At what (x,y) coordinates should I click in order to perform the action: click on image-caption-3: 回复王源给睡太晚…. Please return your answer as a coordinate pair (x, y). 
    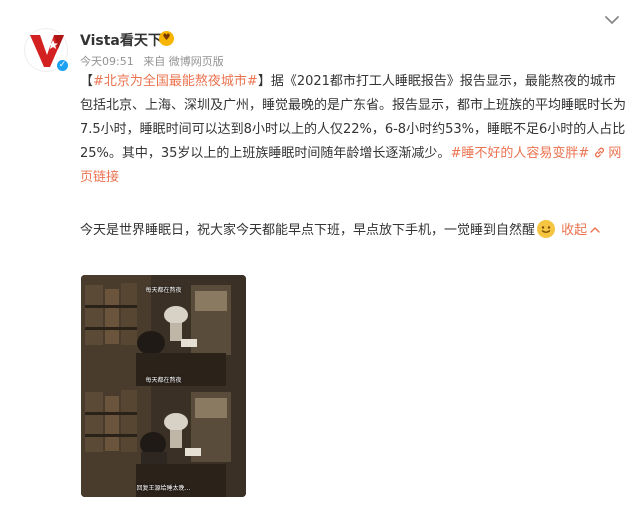
    Looking at the image, I should click on (163, 488).